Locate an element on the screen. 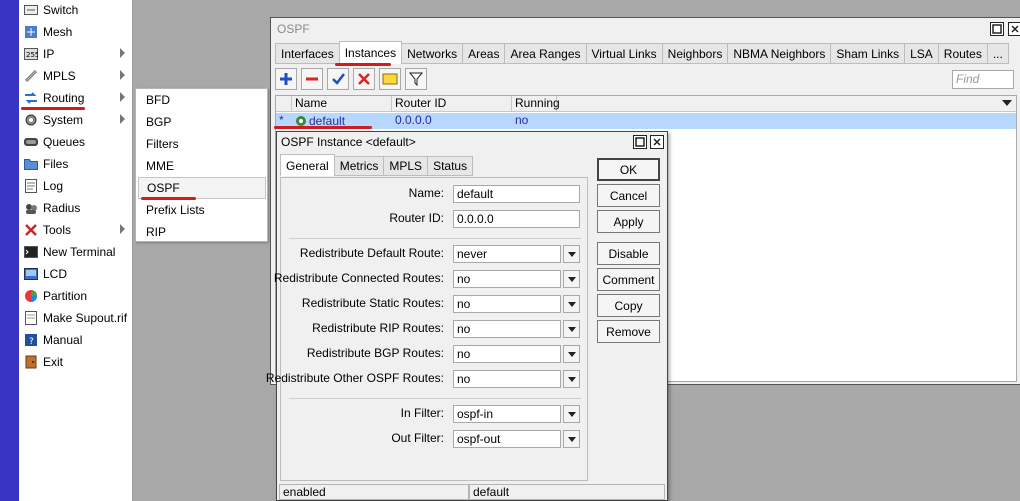 This screenshot has width=1020, height=501. left-accent-strip is located at coordinates (9, 250).